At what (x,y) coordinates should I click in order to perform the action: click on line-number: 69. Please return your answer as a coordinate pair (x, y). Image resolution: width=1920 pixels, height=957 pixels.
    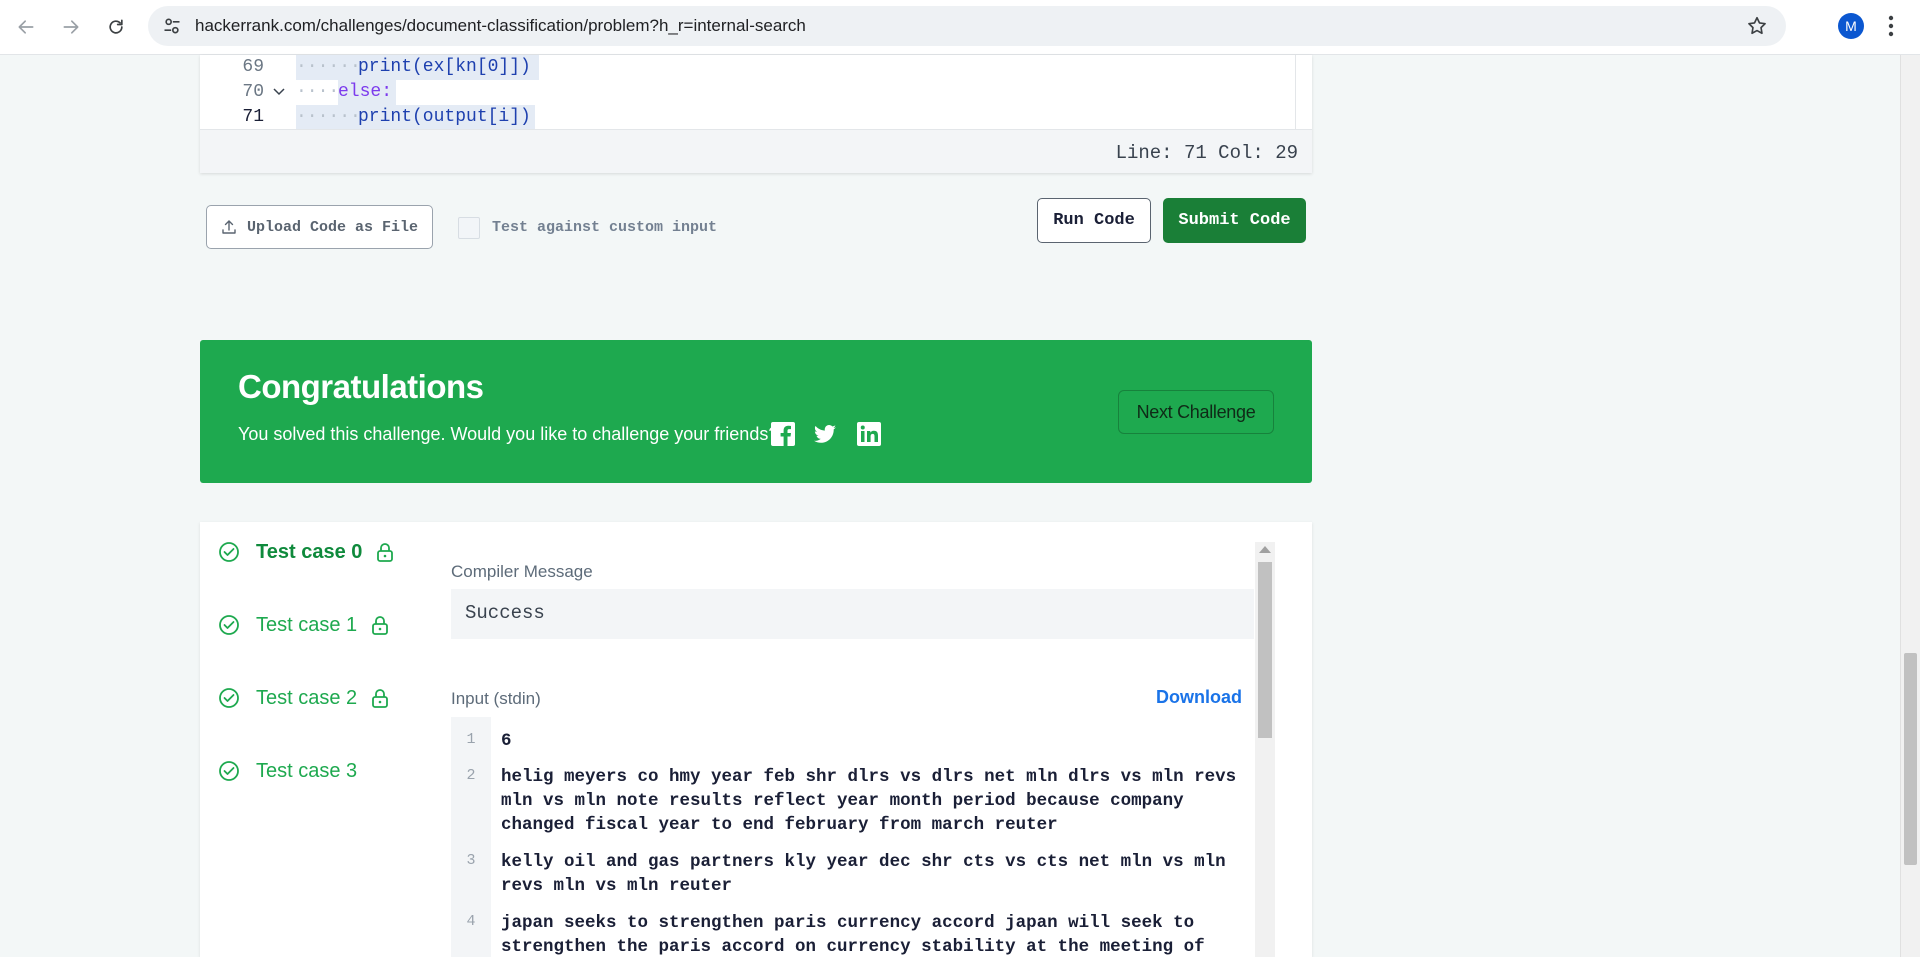
    Looking at the image, I should click on (253, 67).